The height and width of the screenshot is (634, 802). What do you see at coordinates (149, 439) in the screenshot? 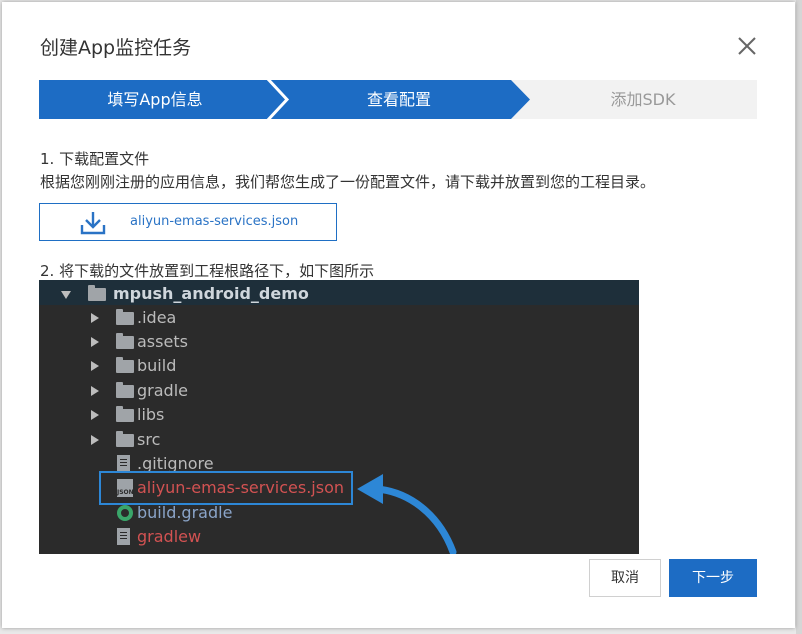
I see `tree-folder-label: src` at bounding box center [149, 439].